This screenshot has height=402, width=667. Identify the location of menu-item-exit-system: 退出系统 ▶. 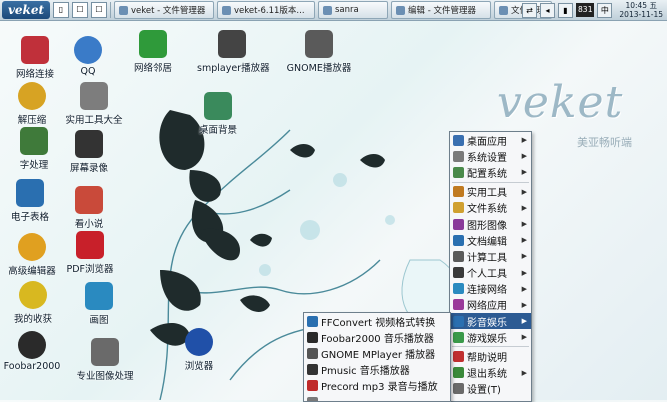
(490, 373).